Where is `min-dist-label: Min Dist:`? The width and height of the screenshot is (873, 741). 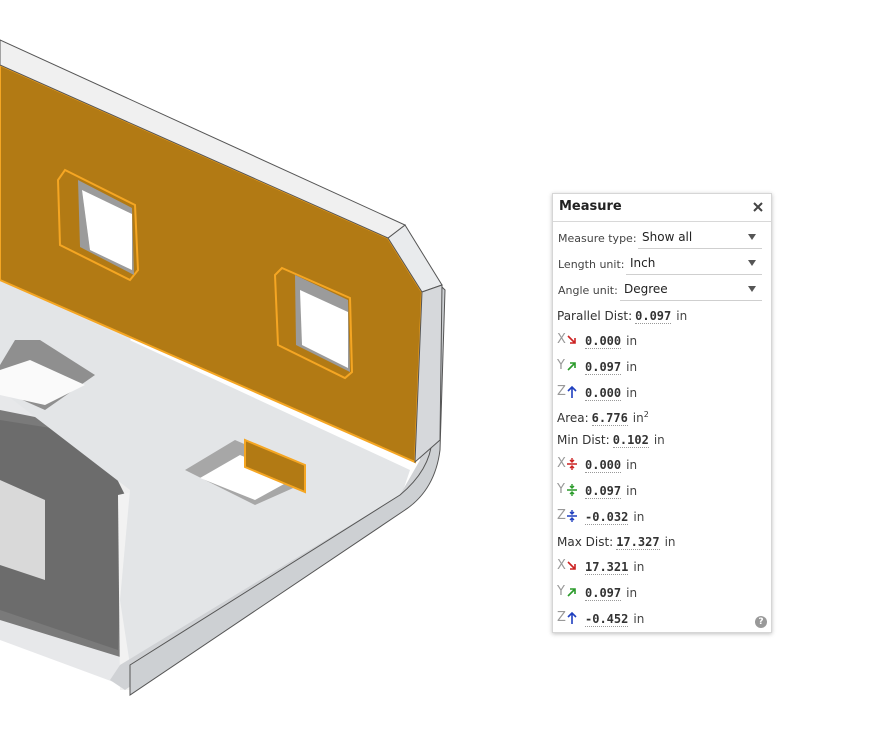 min-dist-label: Min Dist: is located at coordinates (583, 440).